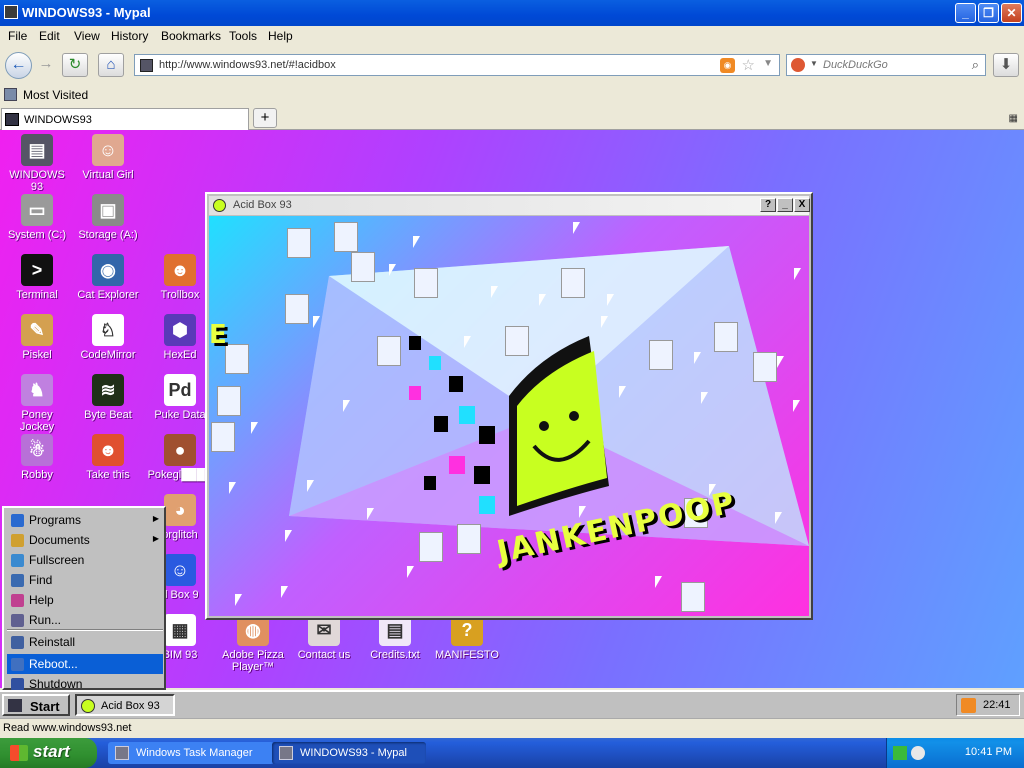 The image size is (1024, 768). What do you see at coordinates (37, 163) in the screenshot?
I see `desktop-icon: ▤ WINDOWS 93` at bounding box center [37, 163].